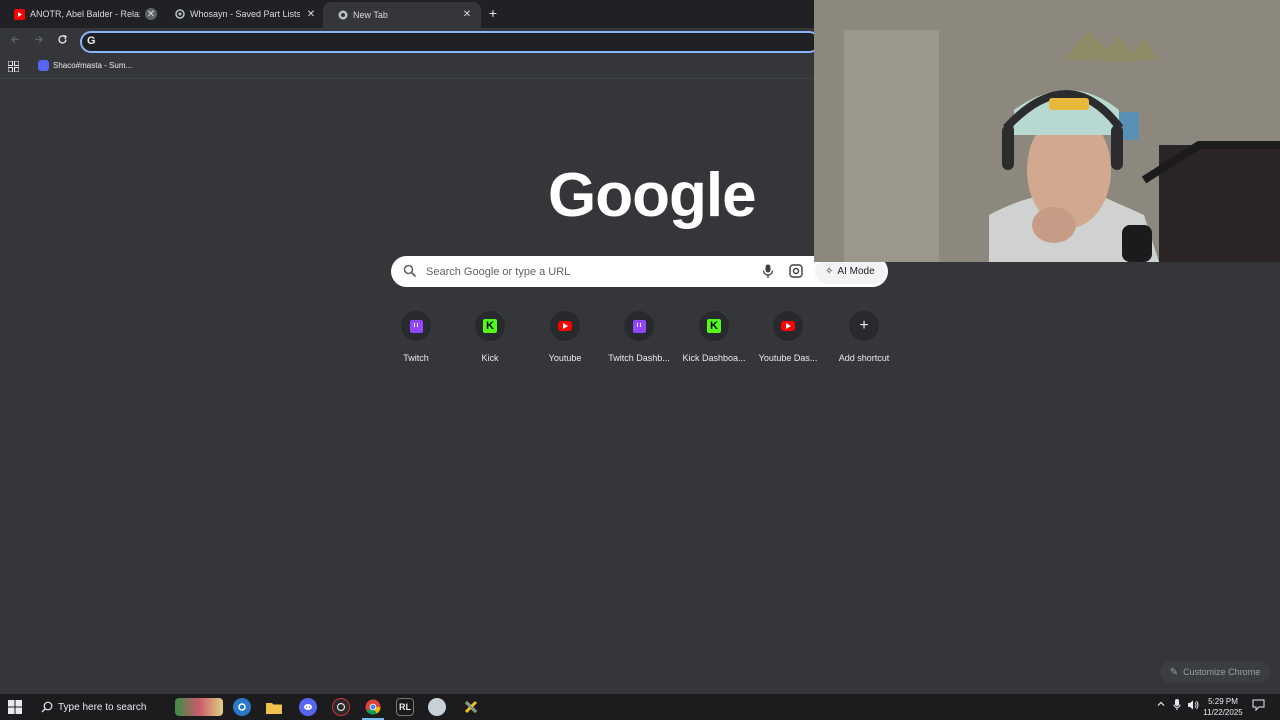 Image resolution: width=1280 pixels, height=720 pixels. What do you see at coordinates (498, 272) in the screenshot?
I see `search-placeholder: Search Google or type a URL` at bounding box center [498, 272].